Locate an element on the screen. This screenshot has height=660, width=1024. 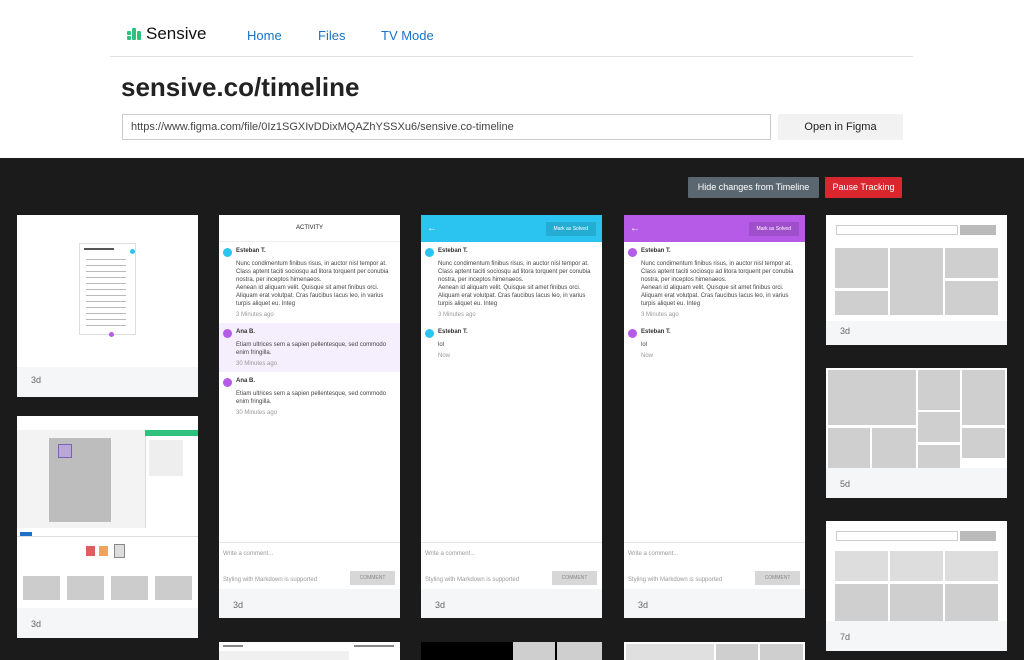
activity-title: ACTIVITY is located at coordinates (309, 228).